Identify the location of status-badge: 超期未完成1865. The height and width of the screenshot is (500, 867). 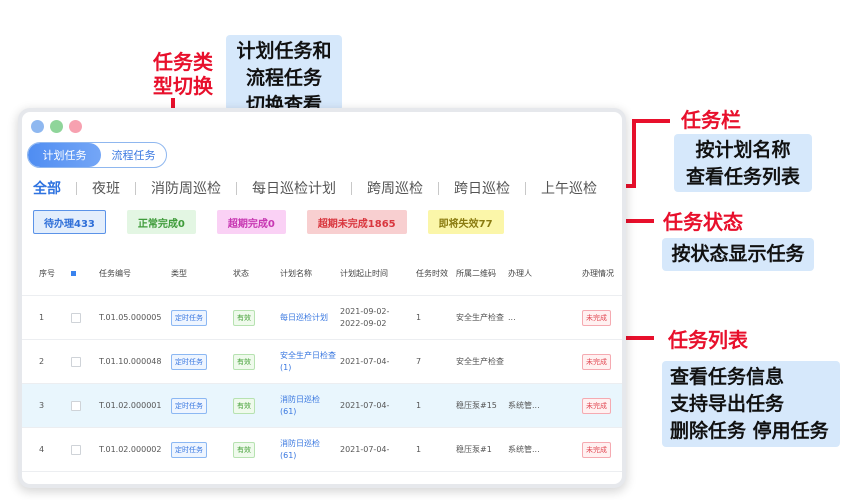
(356, 222).